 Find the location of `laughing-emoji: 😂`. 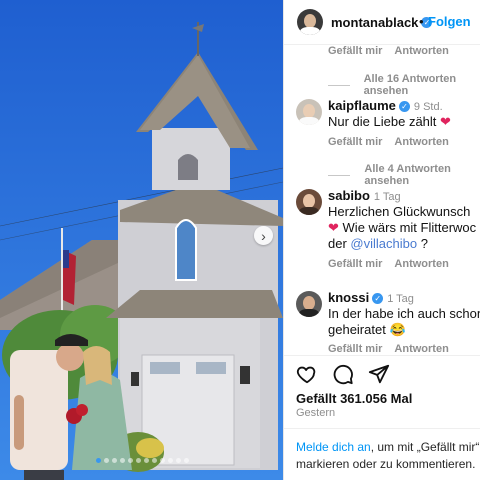

laughing-emoji: 😂 is located at coordinates (397, 329).